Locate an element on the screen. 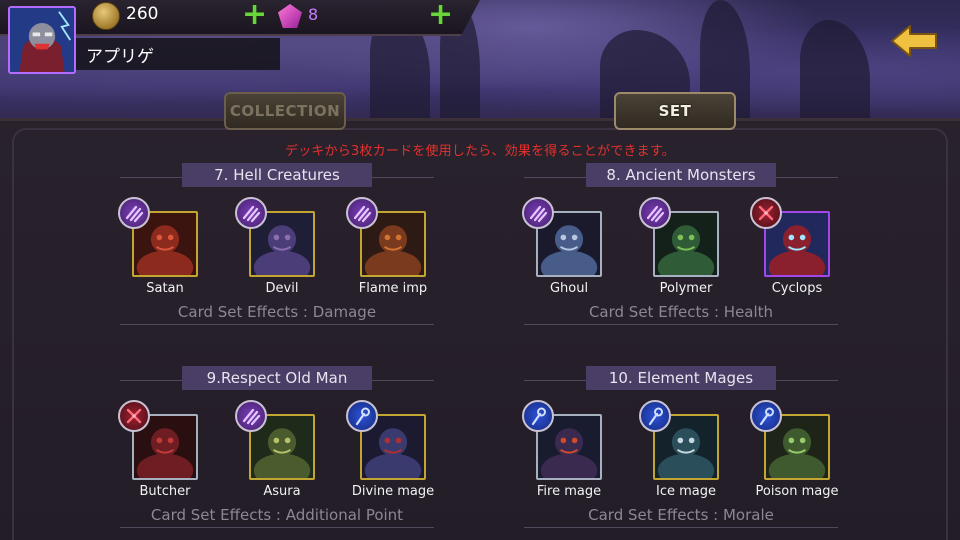 Image resolution: width=960 pixels, height=540 pixels. set-effect: Card Set Effects : Morale is located at coordinates (681, 515).